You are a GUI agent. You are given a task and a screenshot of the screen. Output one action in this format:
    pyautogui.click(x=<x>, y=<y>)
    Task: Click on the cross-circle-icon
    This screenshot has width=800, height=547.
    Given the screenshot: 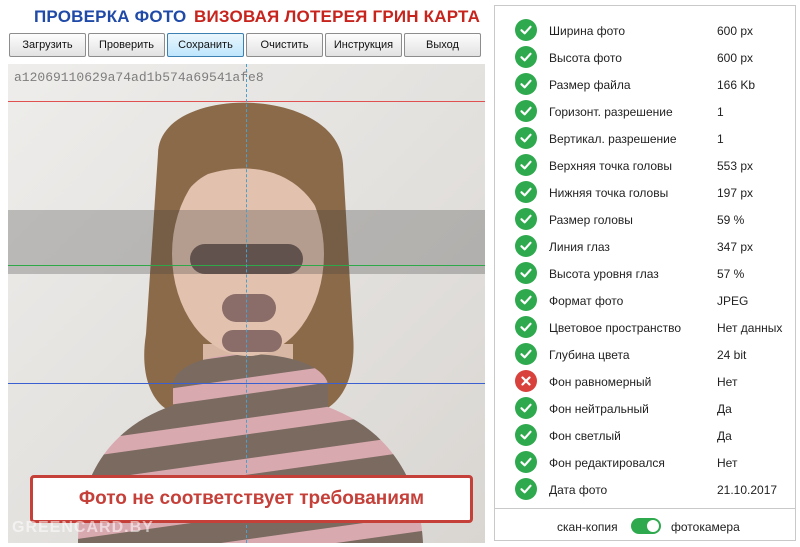 What is the action you would take?
    pyautogui.click(x=526, y=381)
    